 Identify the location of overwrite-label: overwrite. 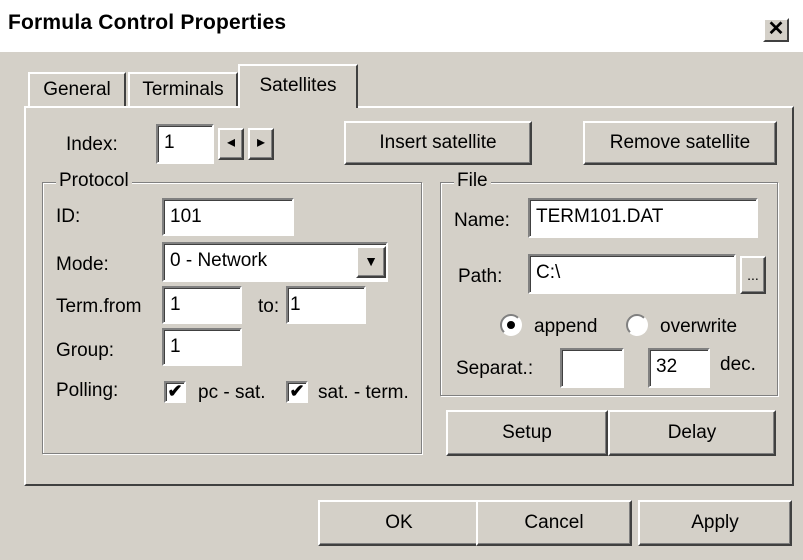
(699, 326).